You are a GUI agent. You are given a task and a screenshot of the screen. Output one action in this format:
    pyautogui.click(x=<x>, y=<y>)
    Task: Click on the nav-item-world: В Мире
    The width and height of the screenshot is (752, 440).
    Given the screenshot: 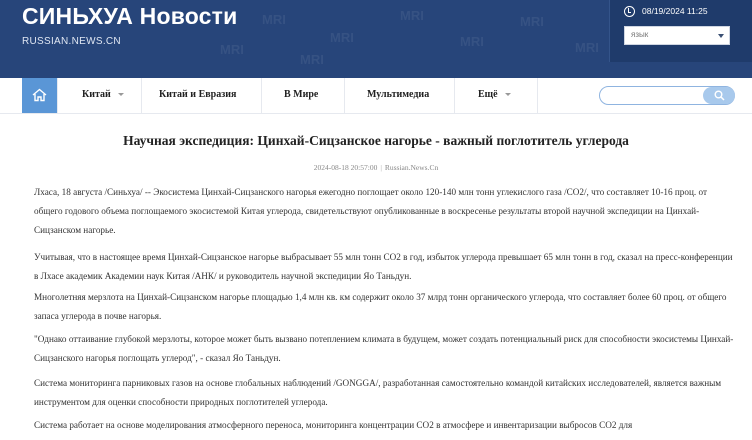 What is the action you would take?
    pyautogui.click(x=301, y=94)
    